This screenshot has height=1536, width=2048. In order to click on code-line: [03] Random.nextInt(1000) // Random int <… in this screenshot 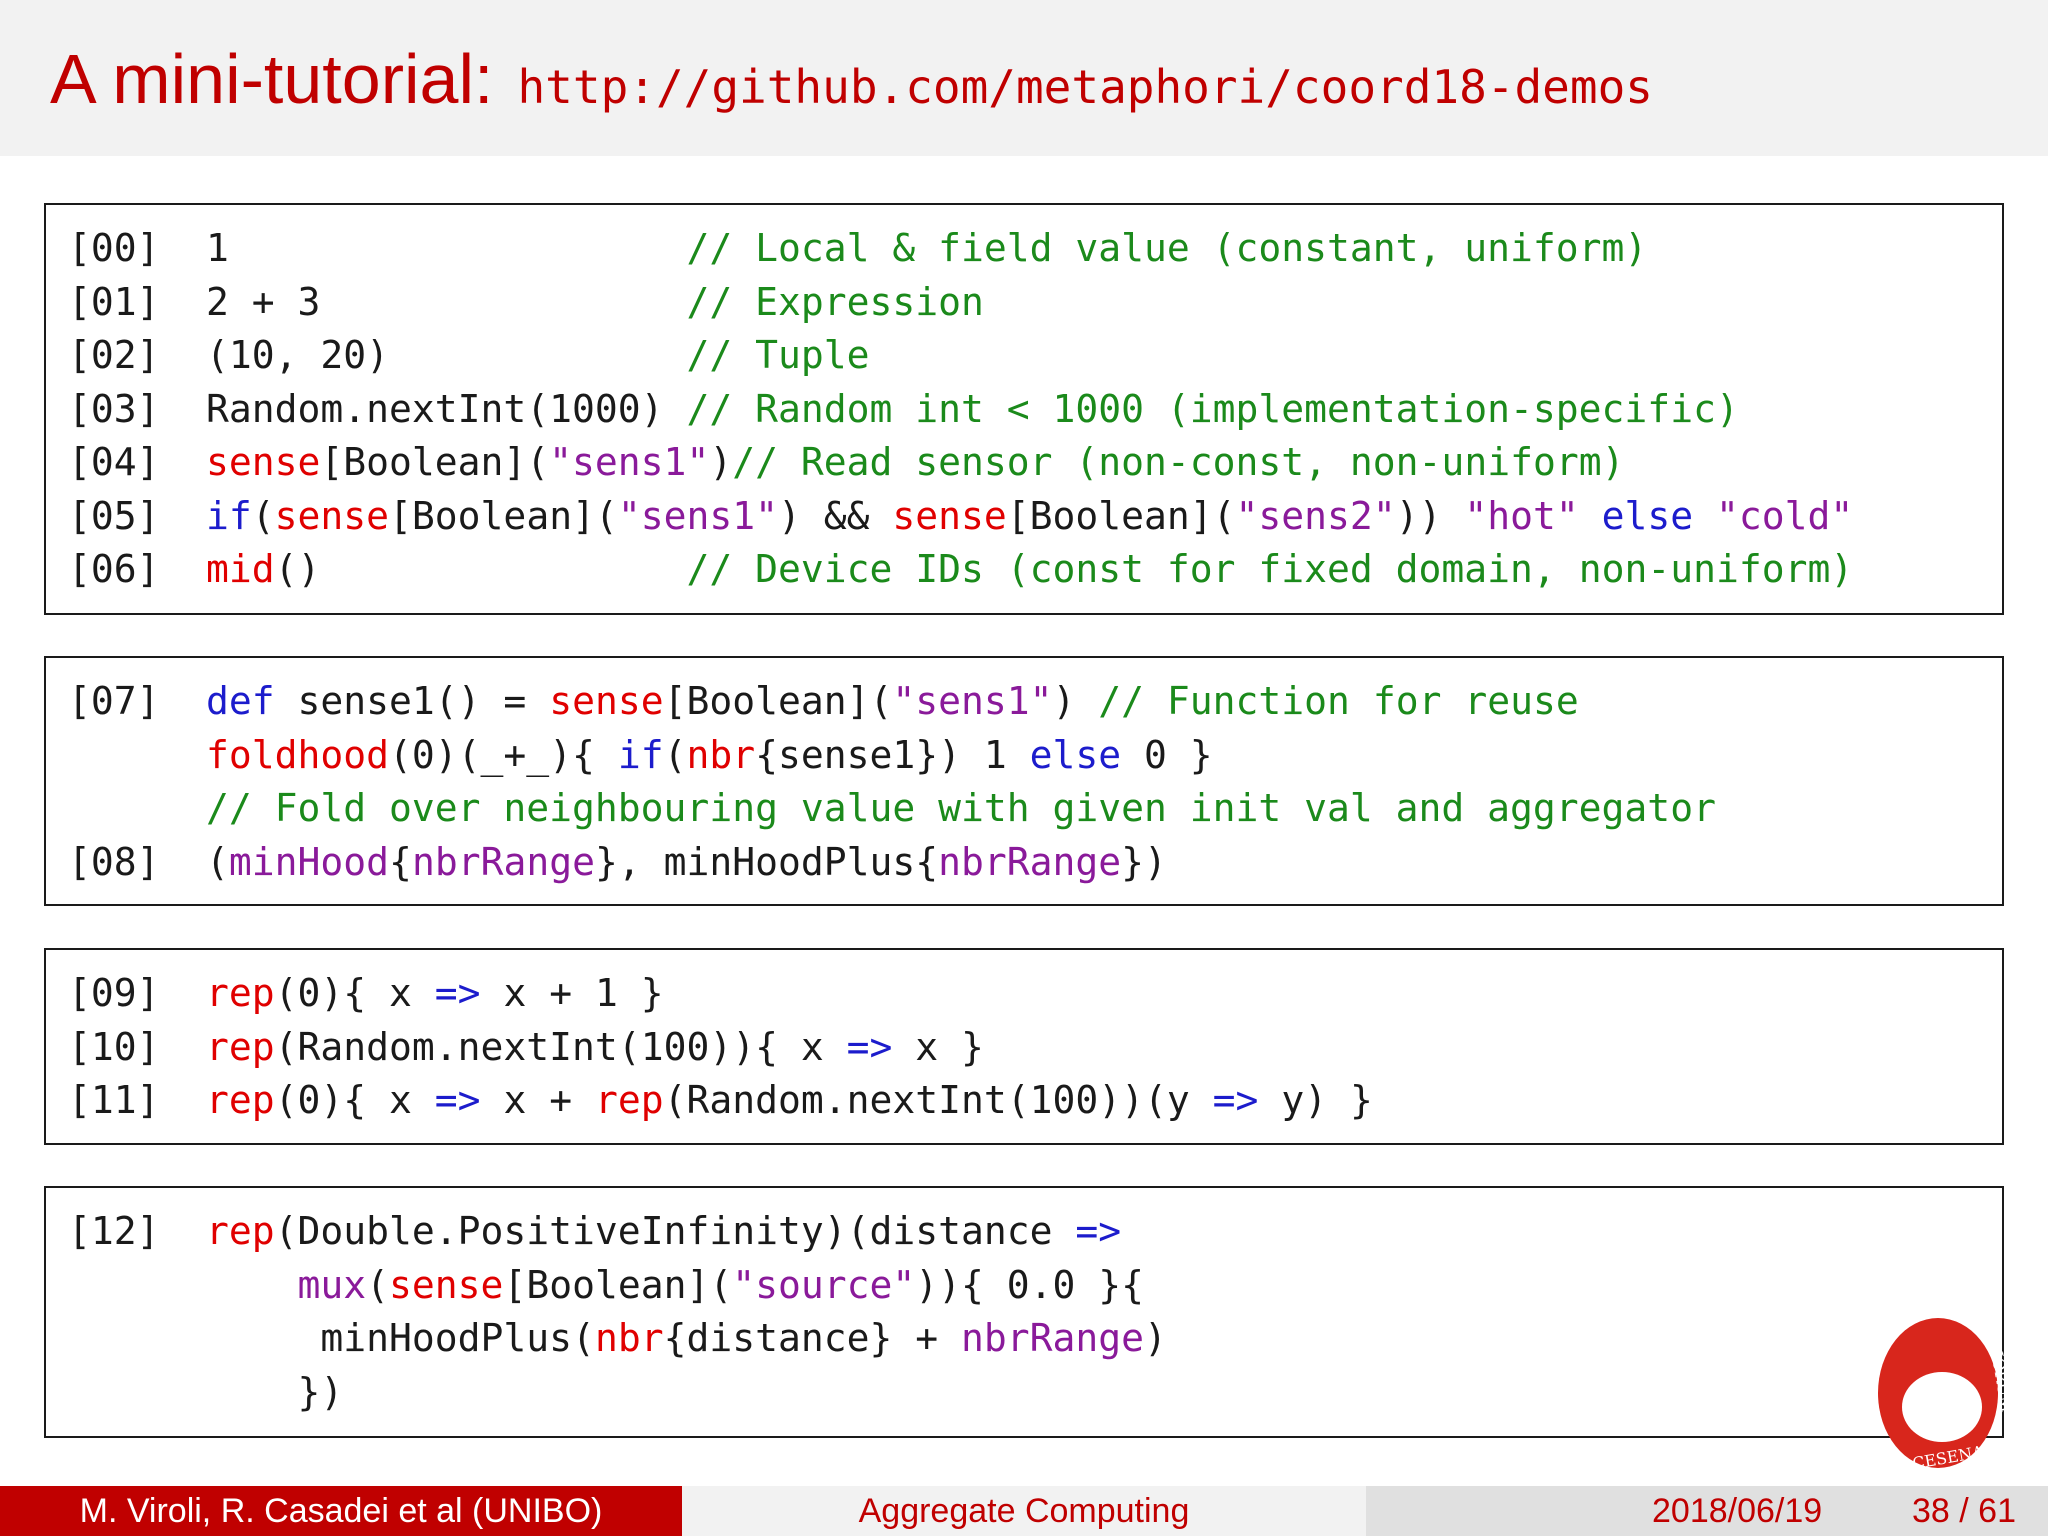, I will do `click(903, 409)`.